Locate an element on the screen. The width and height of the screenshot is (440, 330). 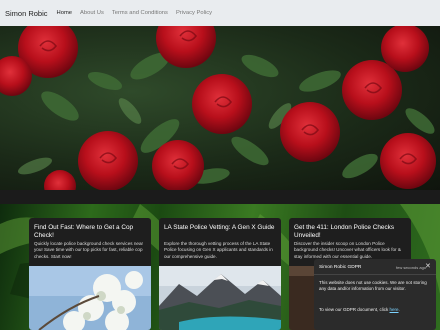
mountain-illustration is located at coordinates (220, 298).